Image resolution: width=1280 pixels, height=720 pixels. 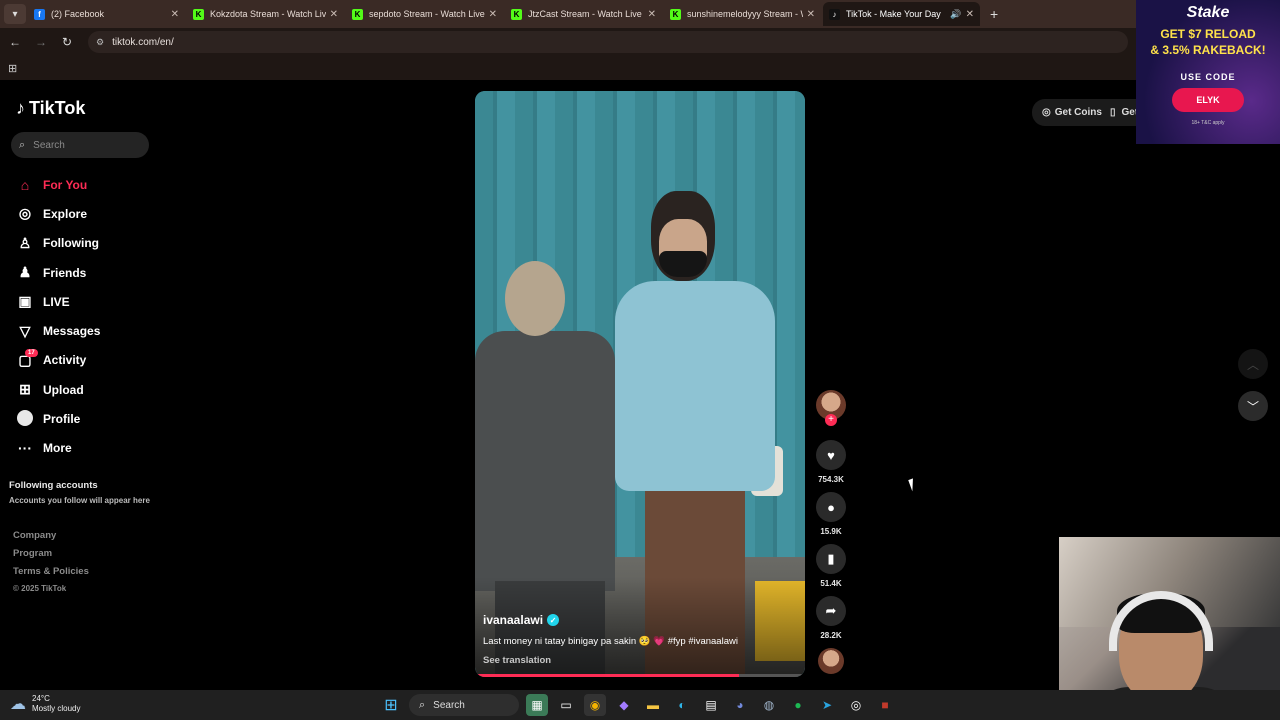 I want to click on apps-grid-icon: ⊞, so click(x=12, y=68).